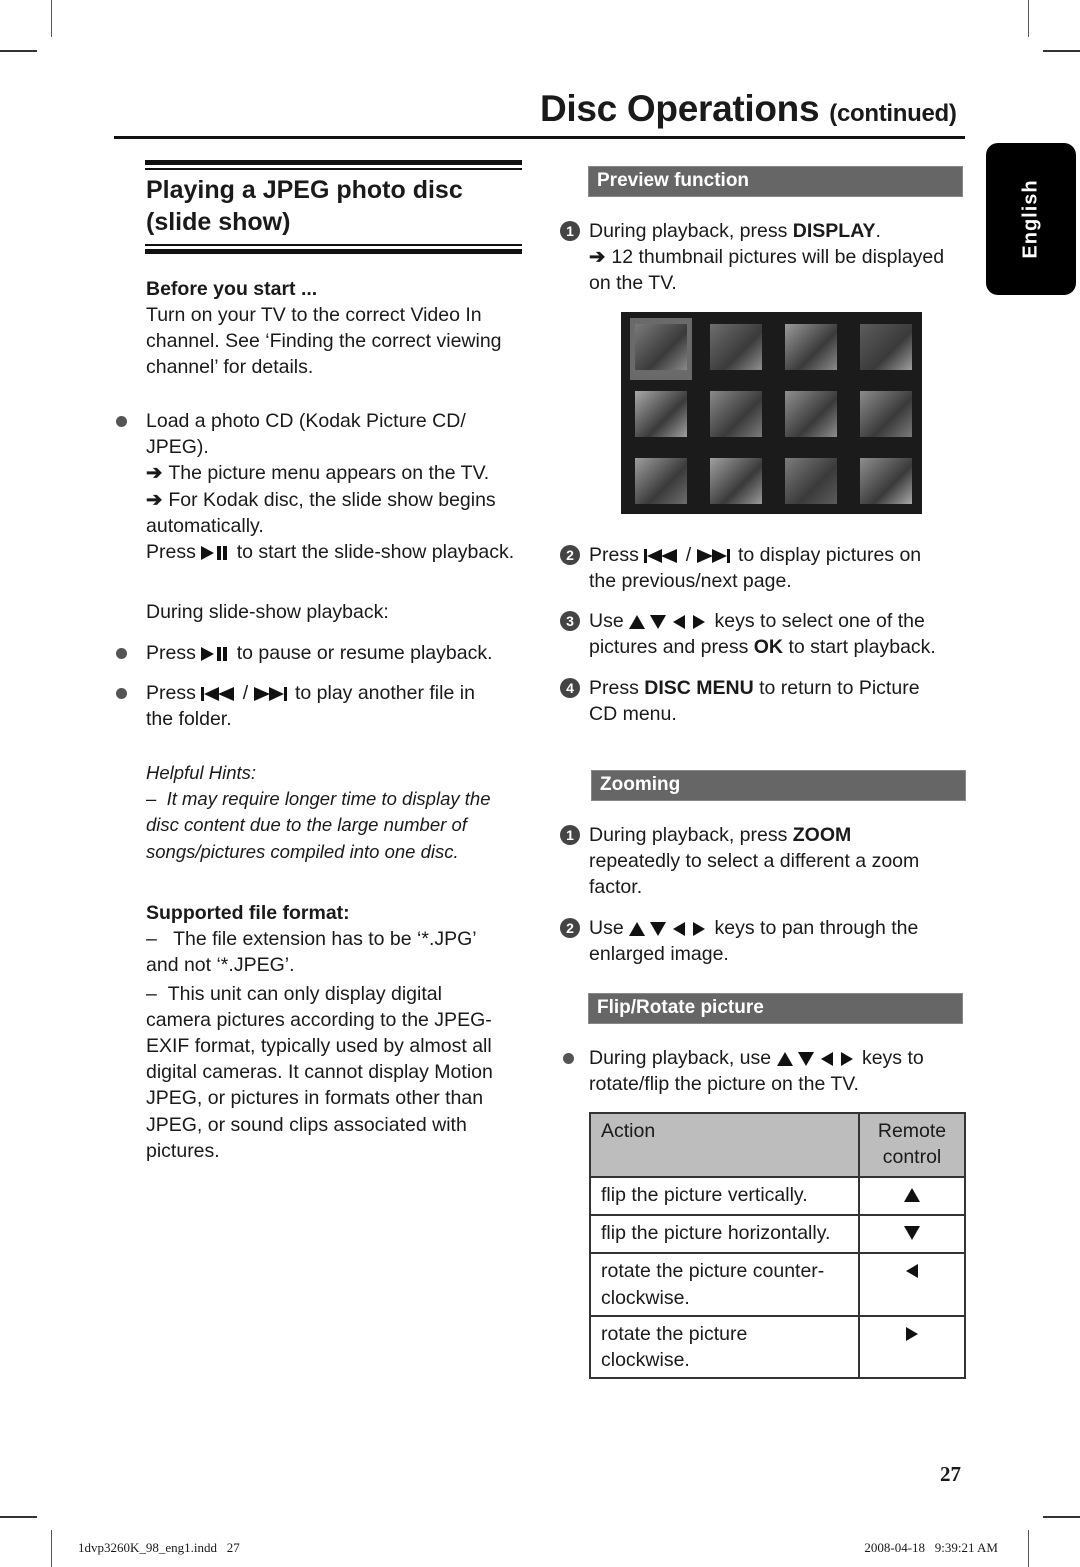  What do you see at coordinates (306, 825) in the screenshot?
I see `hint-line2: disc content due to the large number of` at bounding box center [306, 825].